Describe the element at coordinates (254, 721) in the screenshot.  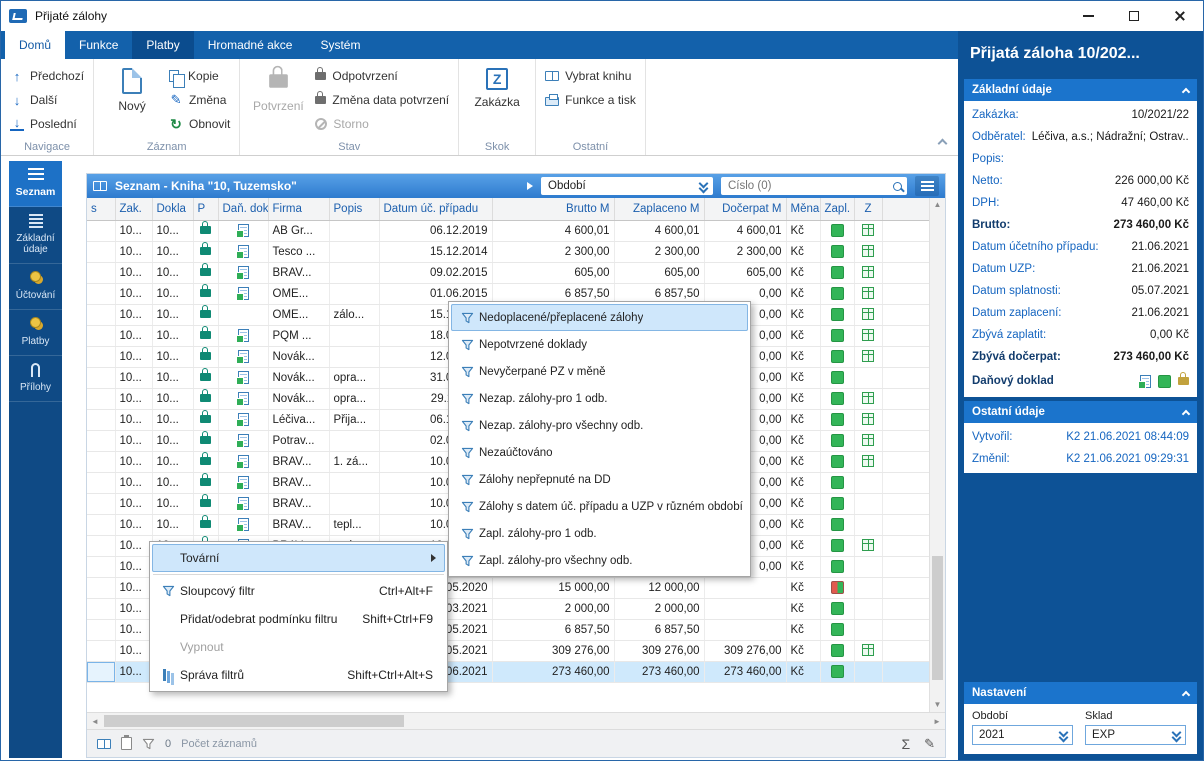
I see `horizontal-scroll-thumb` at that location.